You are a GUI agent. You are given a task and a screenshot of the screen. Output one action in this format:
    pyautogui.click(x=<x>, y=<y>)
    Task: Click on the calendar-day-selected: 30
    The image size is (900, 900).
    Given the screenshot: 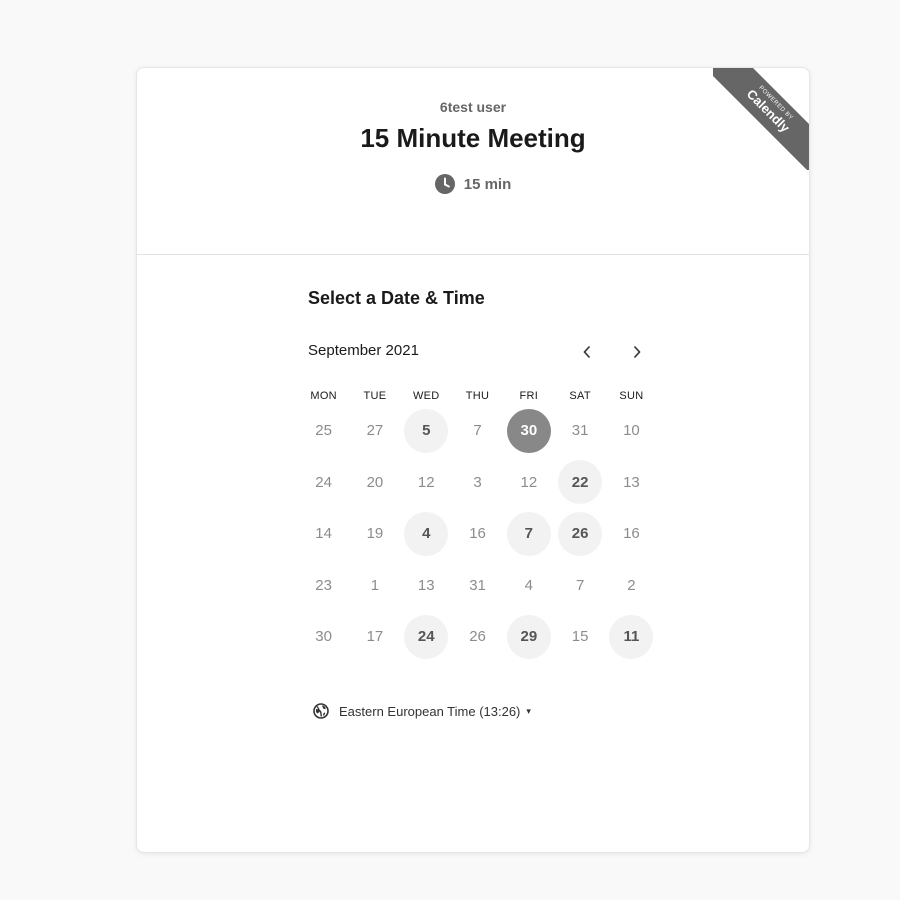 What is the action you would take?
    pyautogui.click(x=528, y=431)
    